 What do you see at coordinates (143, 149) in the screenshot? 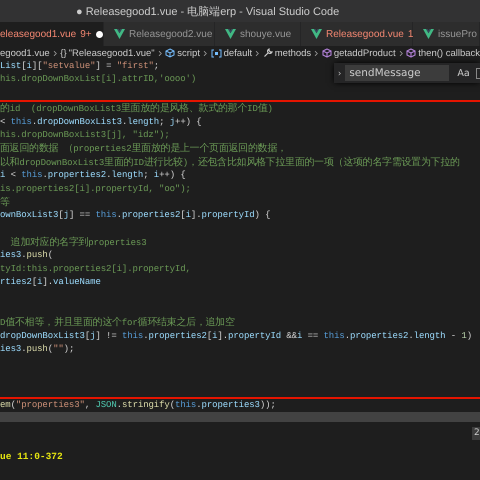
I see `code-line: 面返回的数据 （properties2里面放的是上一个页面返回的数据，` at bounding box center [143, 149].